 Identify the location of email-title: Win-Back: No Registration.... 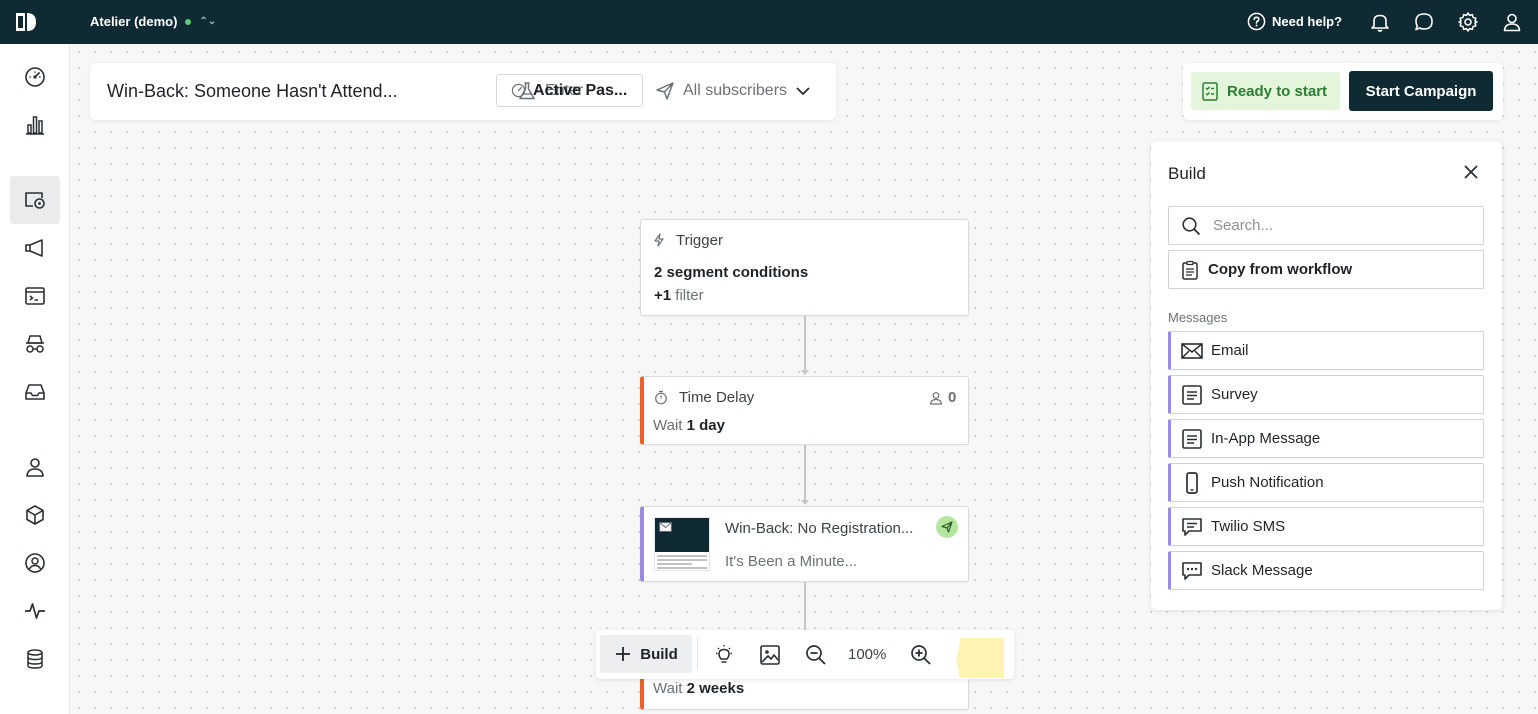
(819, 528).